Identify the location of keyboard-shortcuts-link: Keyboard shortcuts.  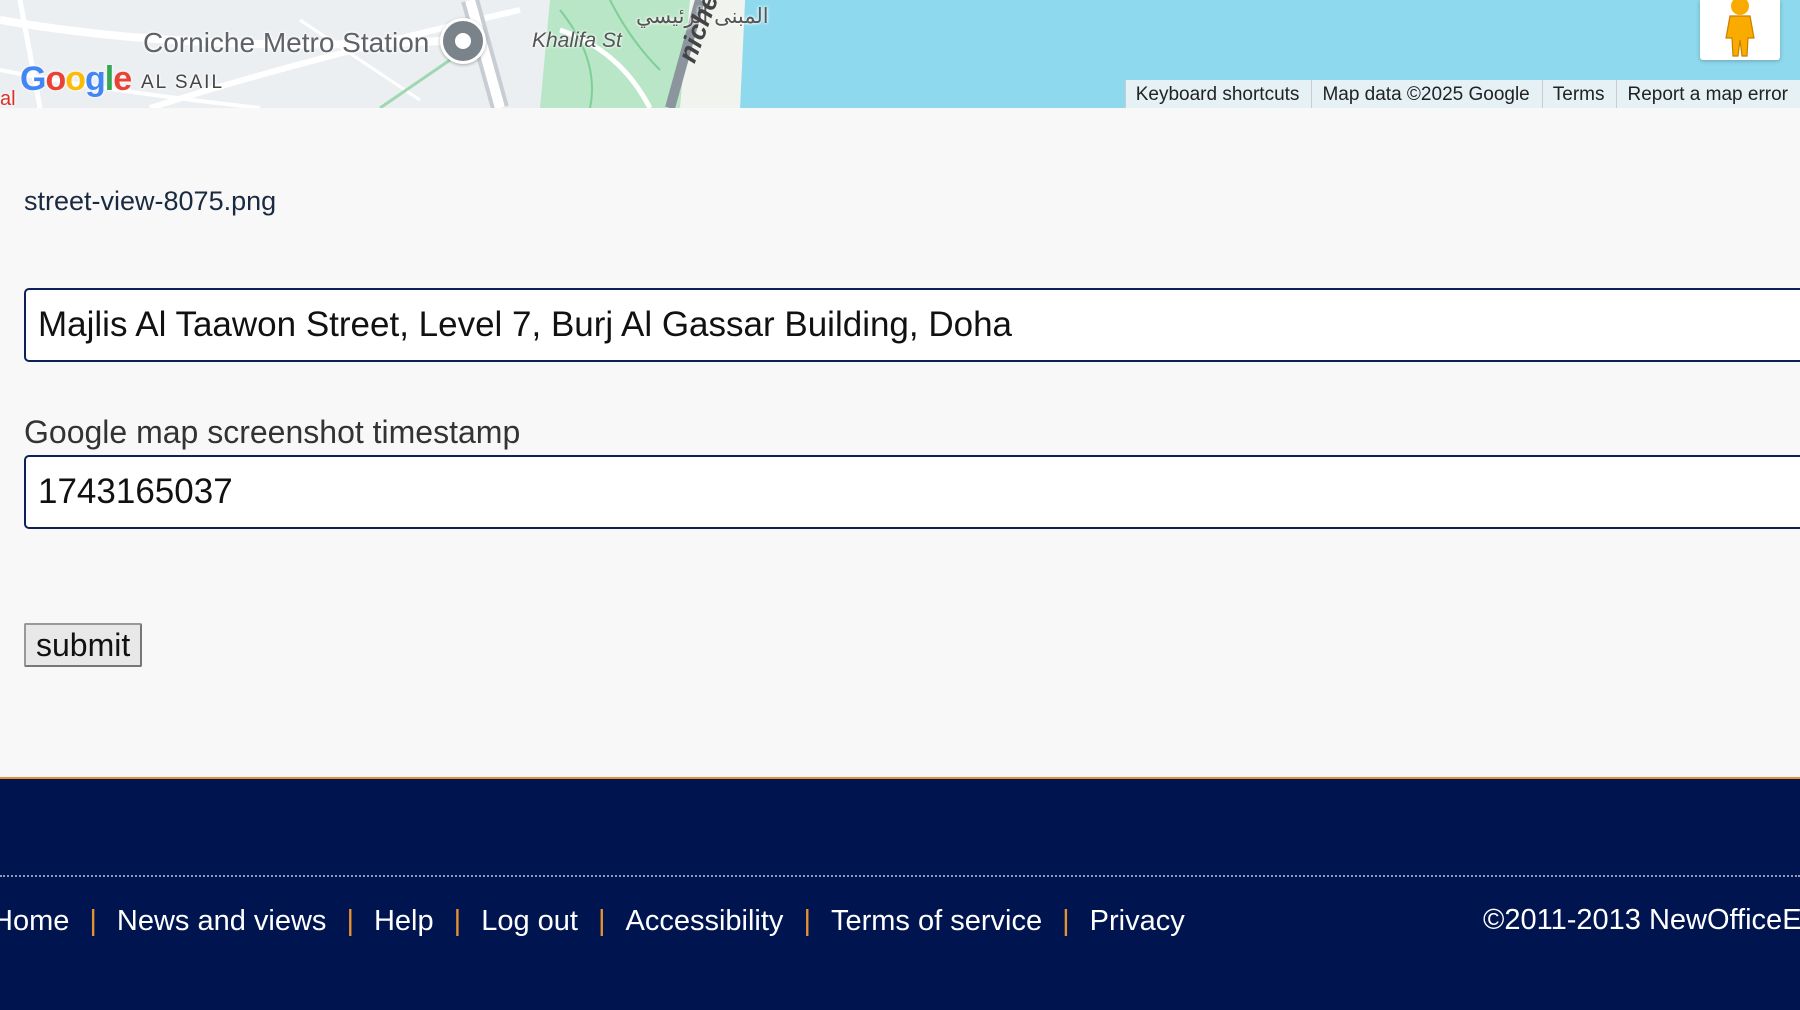
(1218, 94).